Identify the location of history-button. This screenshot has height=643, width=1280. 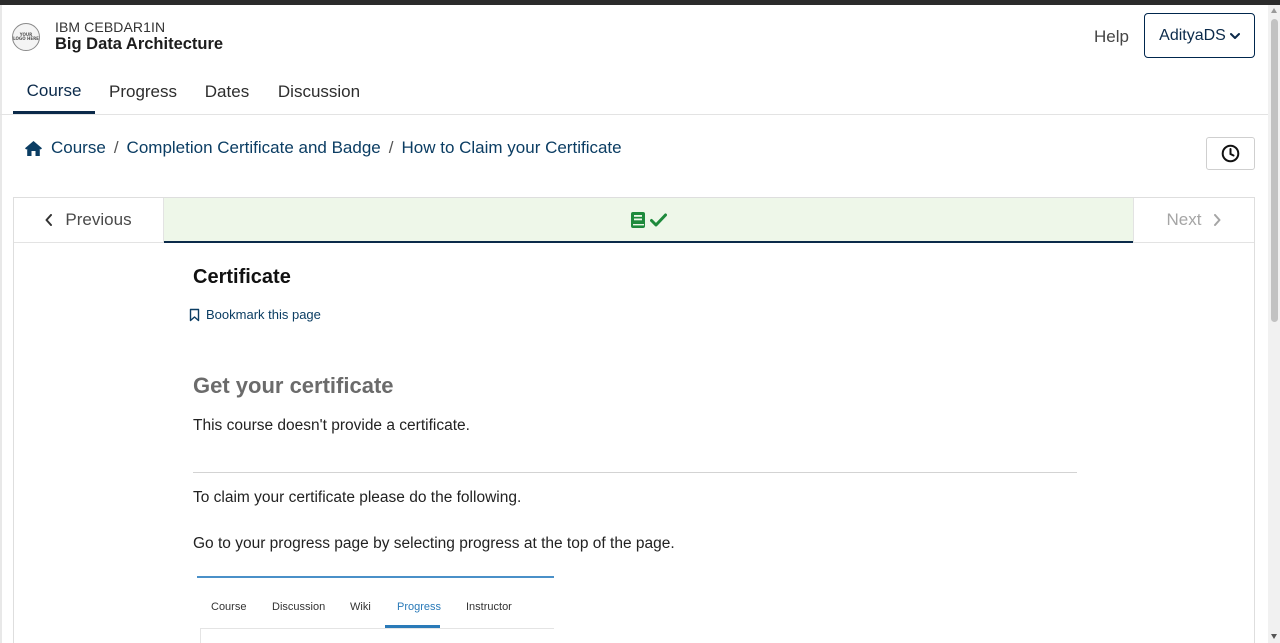
(1230, 153).